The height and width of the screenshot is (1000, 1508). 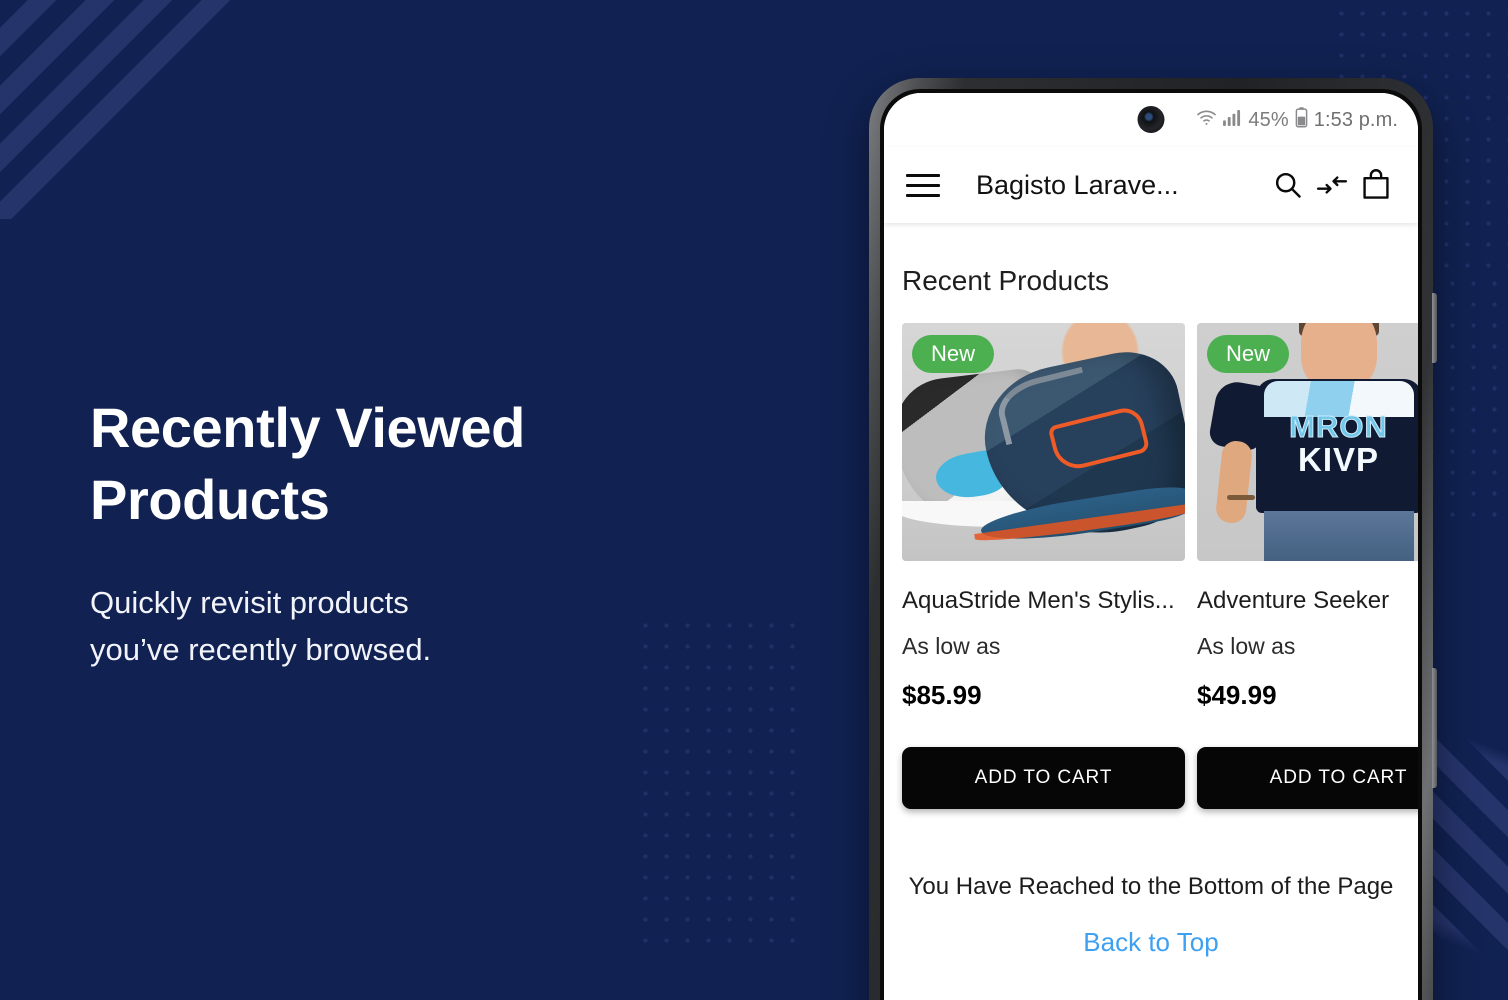 What do you see at coordinates (1232, 120) in the screenshot?
I see `cellular-signal-icon` at bounding box center [1232, 120].